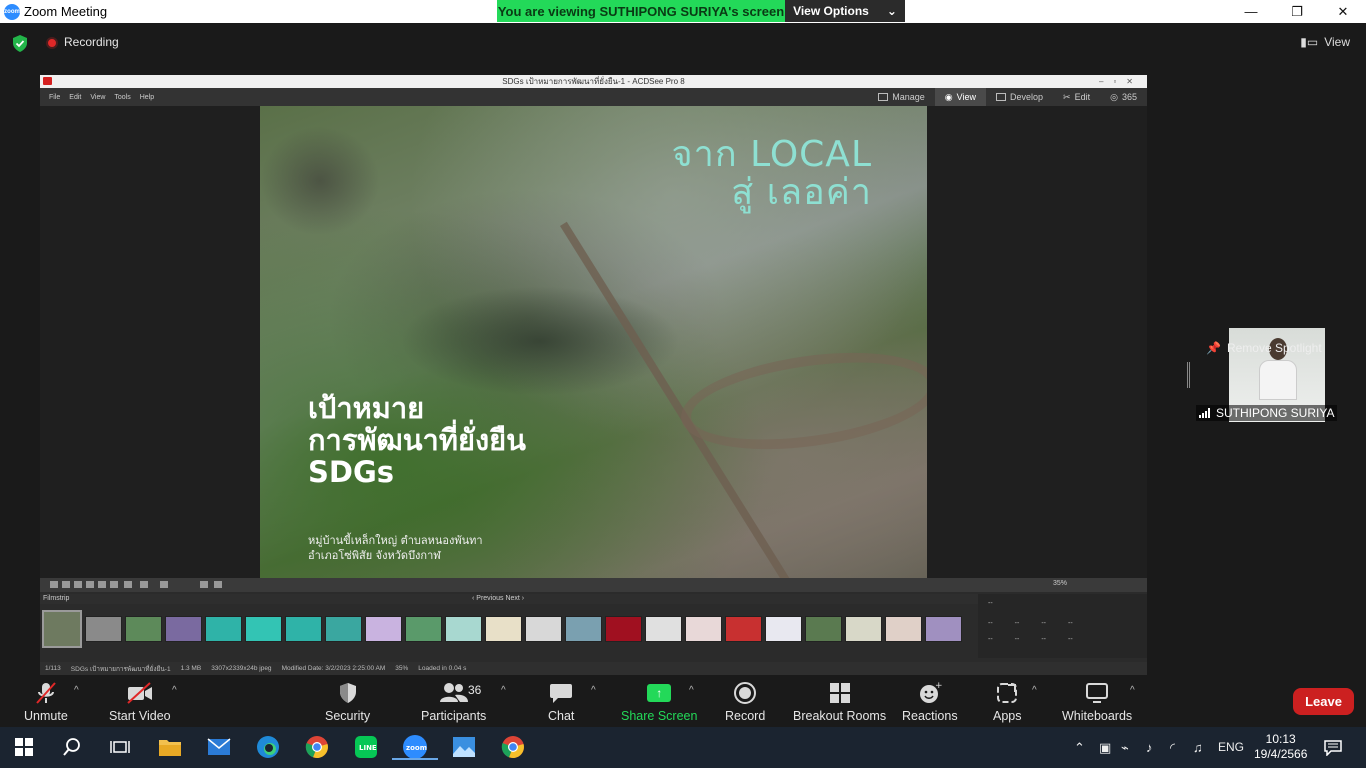 Image resolution: width=1366 pixels, height=768 pixels. What do you see at coordinates (174, 690) in the screenshot?
I see `video-options-caret: ^` at bounding box center [174, 690].